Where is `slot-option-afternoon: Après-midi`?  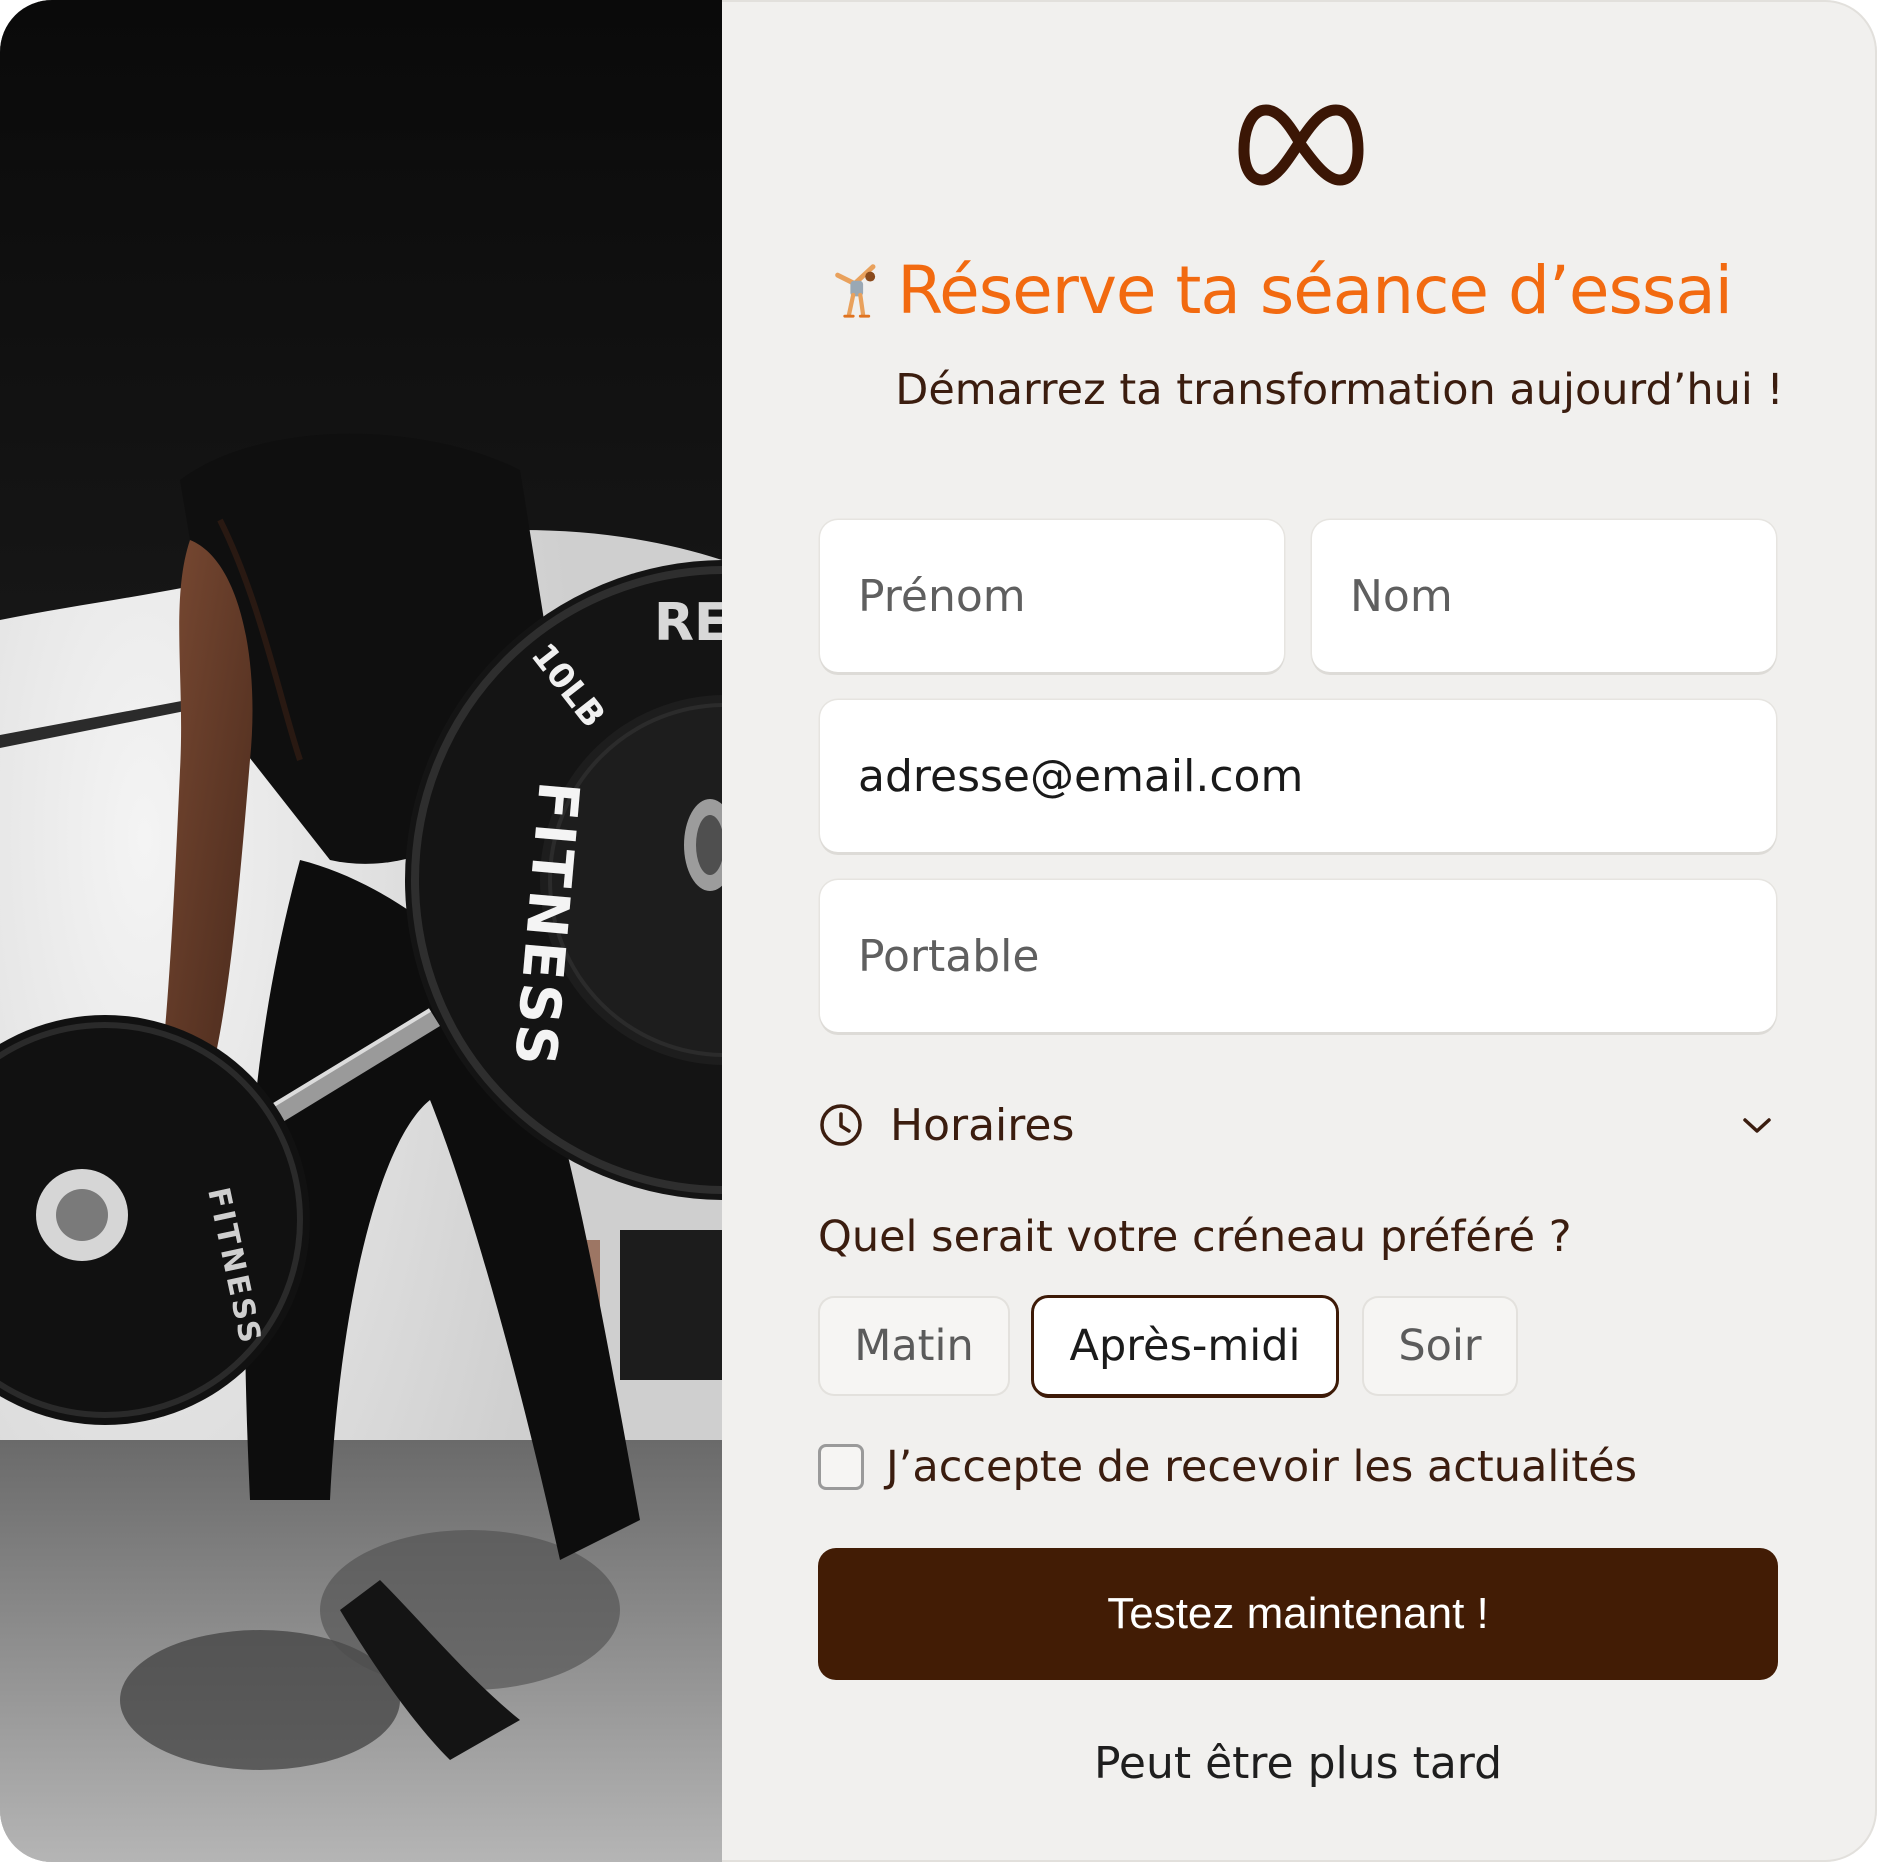
slot-option-afternoon: Après-midi is located at coordinates (1185, 1346).